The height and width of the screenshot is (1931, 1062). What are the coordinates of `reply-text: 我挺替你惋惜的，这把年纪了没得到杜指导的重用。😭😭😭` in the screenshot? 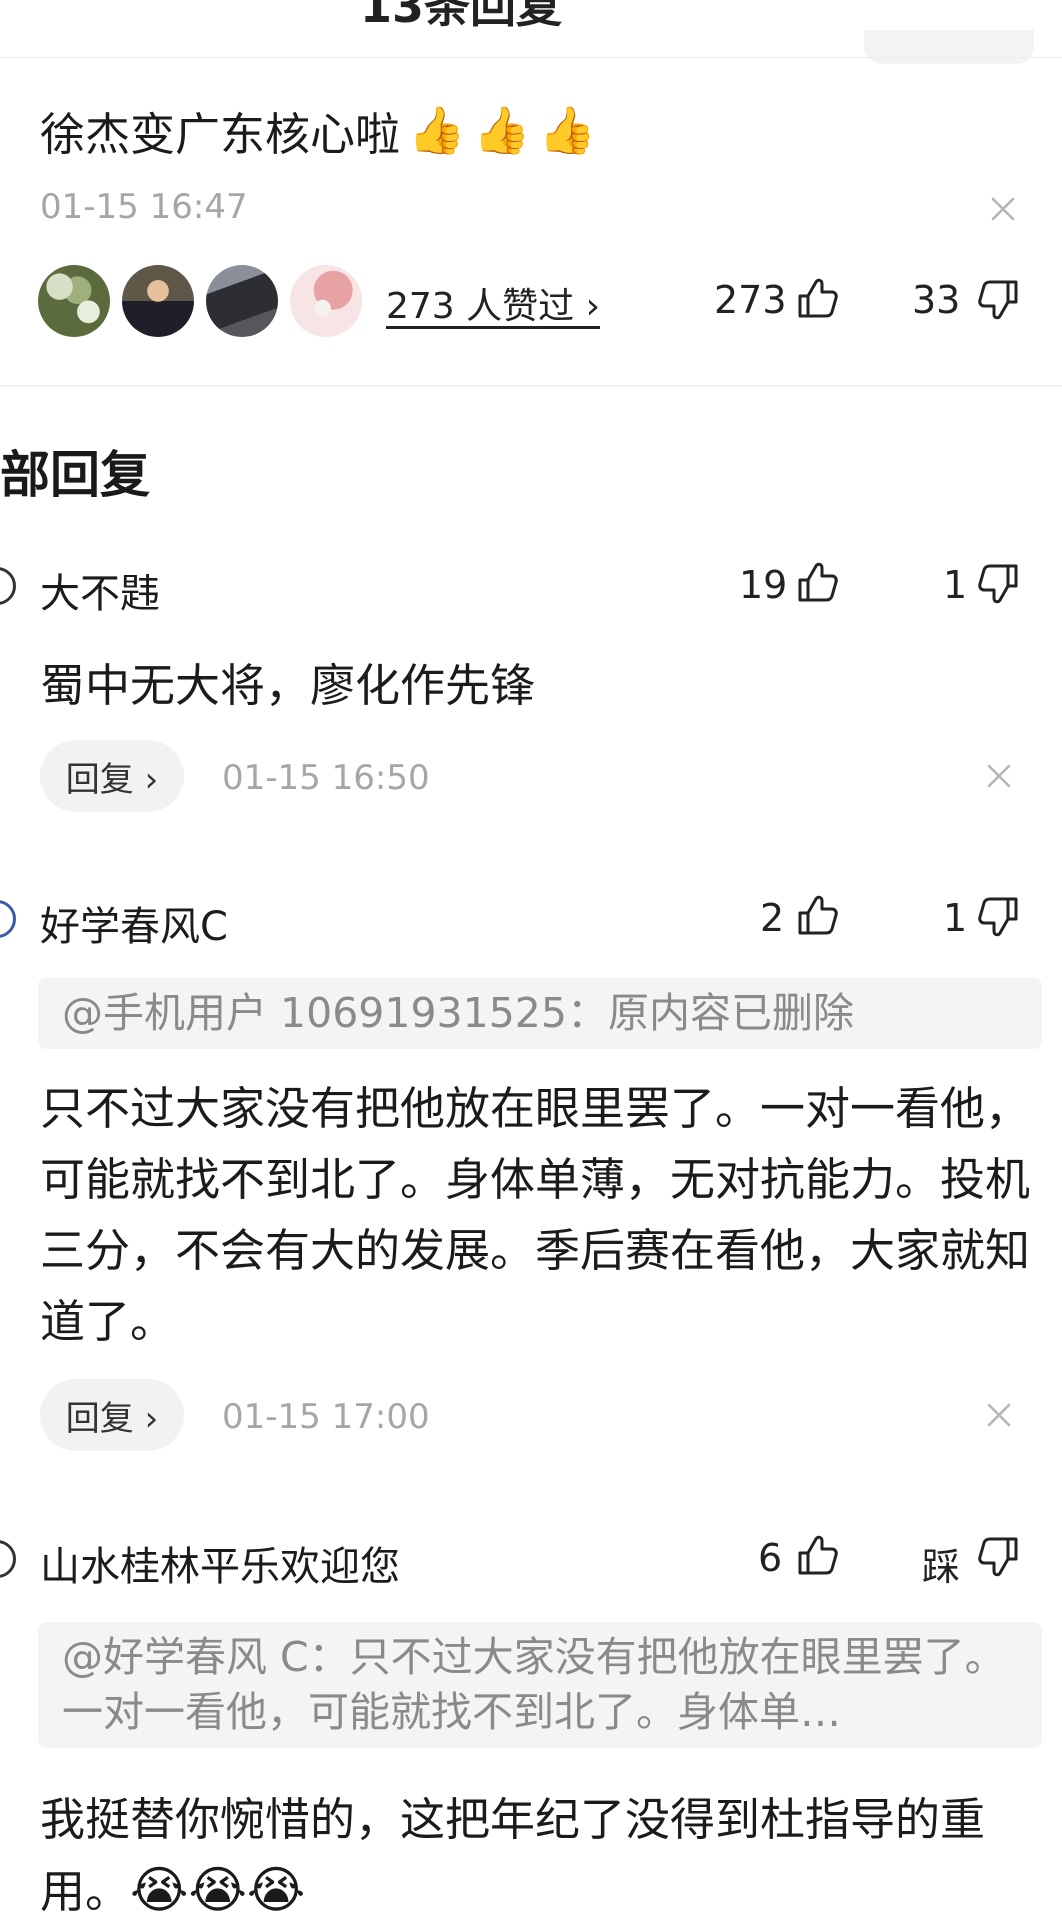 It's located at (535, 1855).